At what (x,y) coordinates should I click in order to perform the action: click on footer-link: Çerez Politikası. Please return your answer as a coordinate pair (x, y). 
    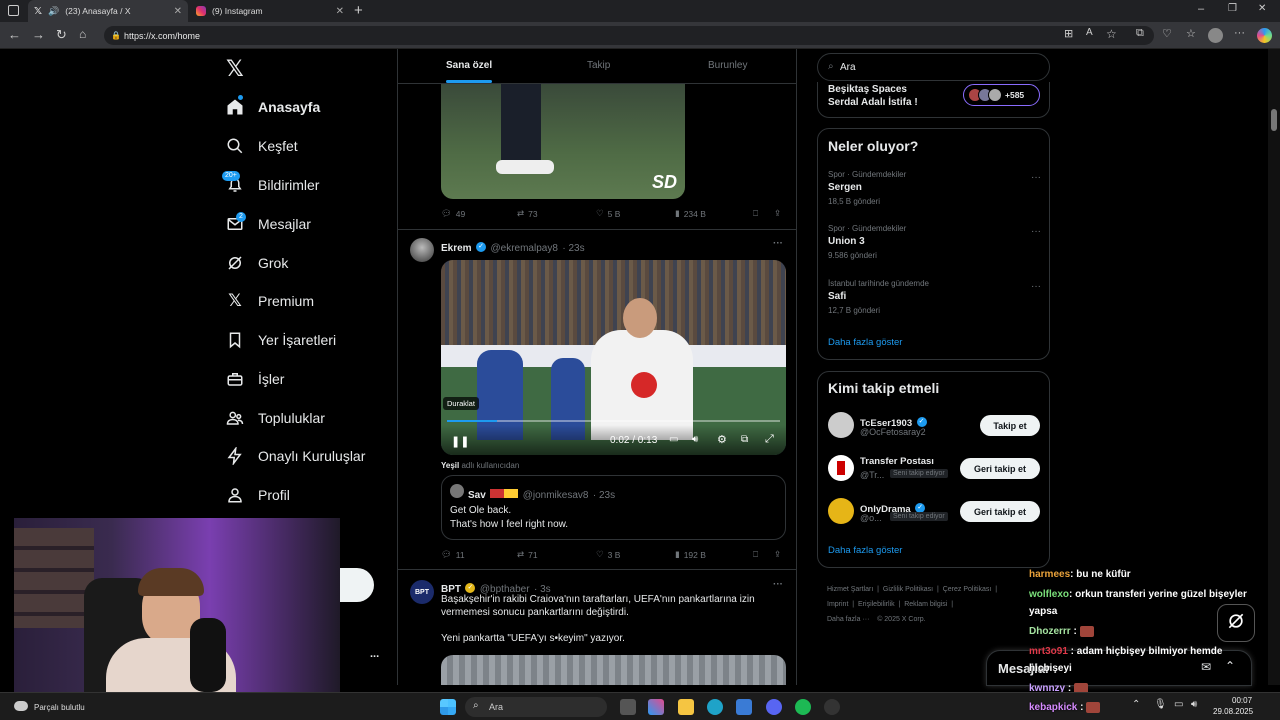
    Looking at the image, I should click on (967, 589).